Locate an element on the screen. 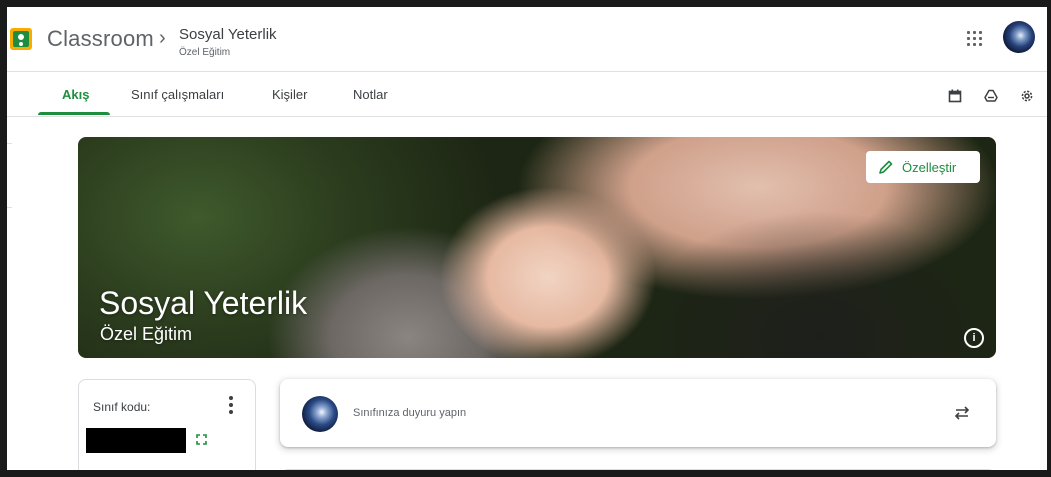 This screenshot has height=477, width=1051. classroom-logo-icon is located at coordinates (21, 39).